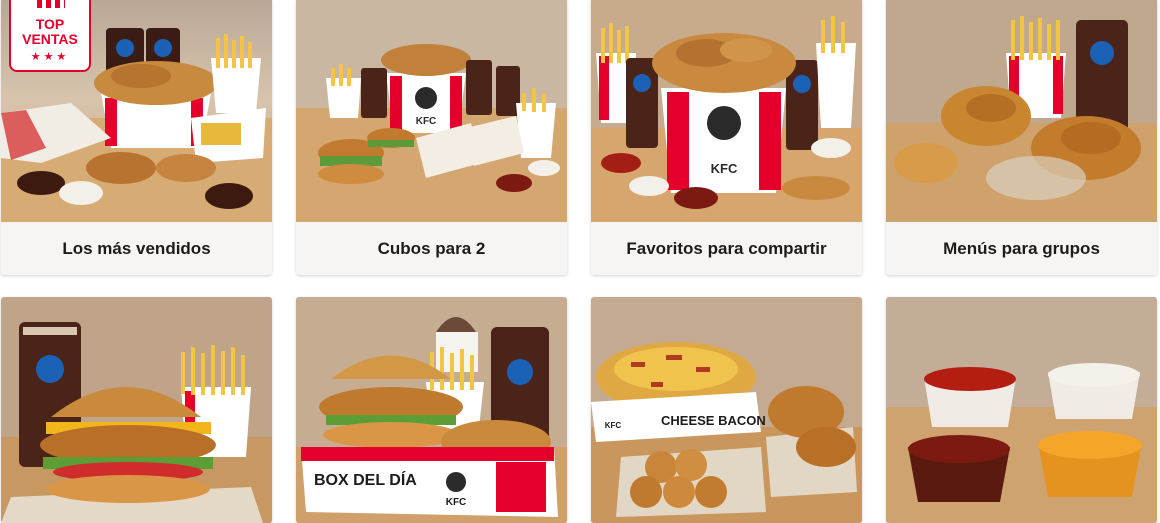 This screenshot has width=1160, height=523. Describe the element at coordinates (713, 420) in the screenshot. I see `cheese-bacon-text: CHEESE BACON` at that location.